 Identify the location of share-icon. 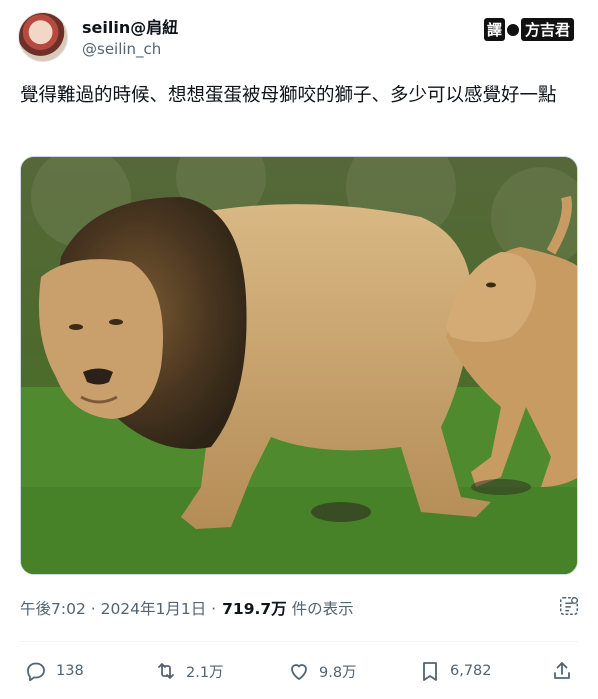
(562, 670).